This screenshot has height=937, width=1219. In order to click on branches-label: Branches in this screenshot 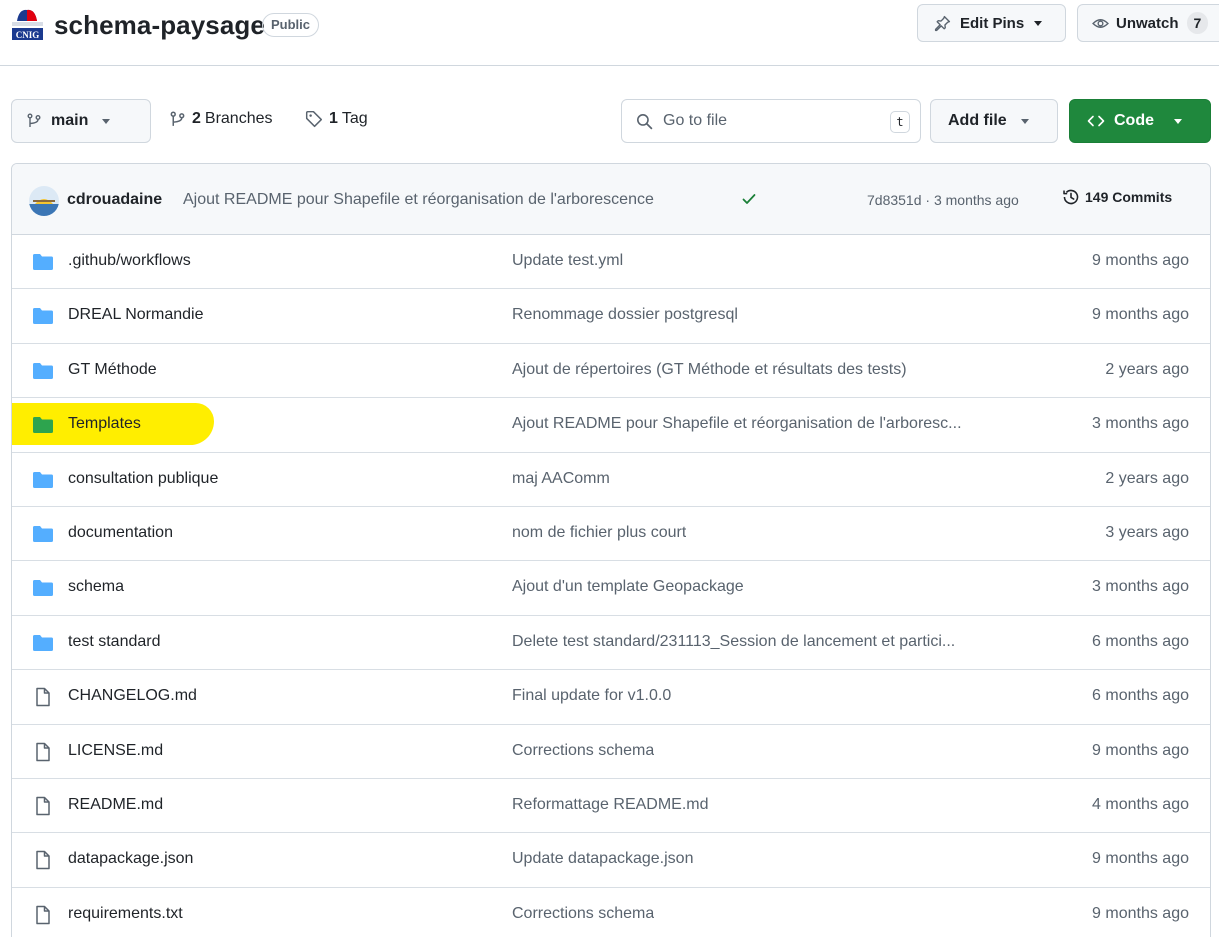, I will do `click(238, 118)`.